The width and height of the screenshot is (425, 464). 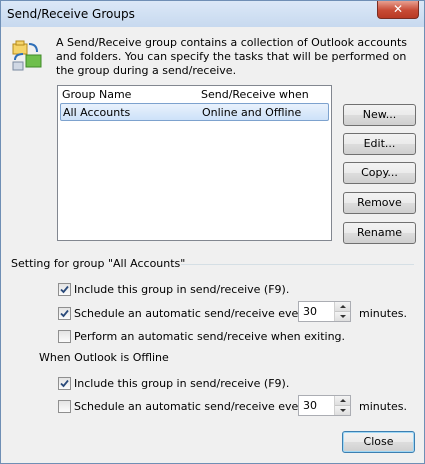 What do you see at coordinates (181, 289) in the screenshot?
I see `include-online-label: Include this group in send/receive (F9).` at bounding box center [181, 289].